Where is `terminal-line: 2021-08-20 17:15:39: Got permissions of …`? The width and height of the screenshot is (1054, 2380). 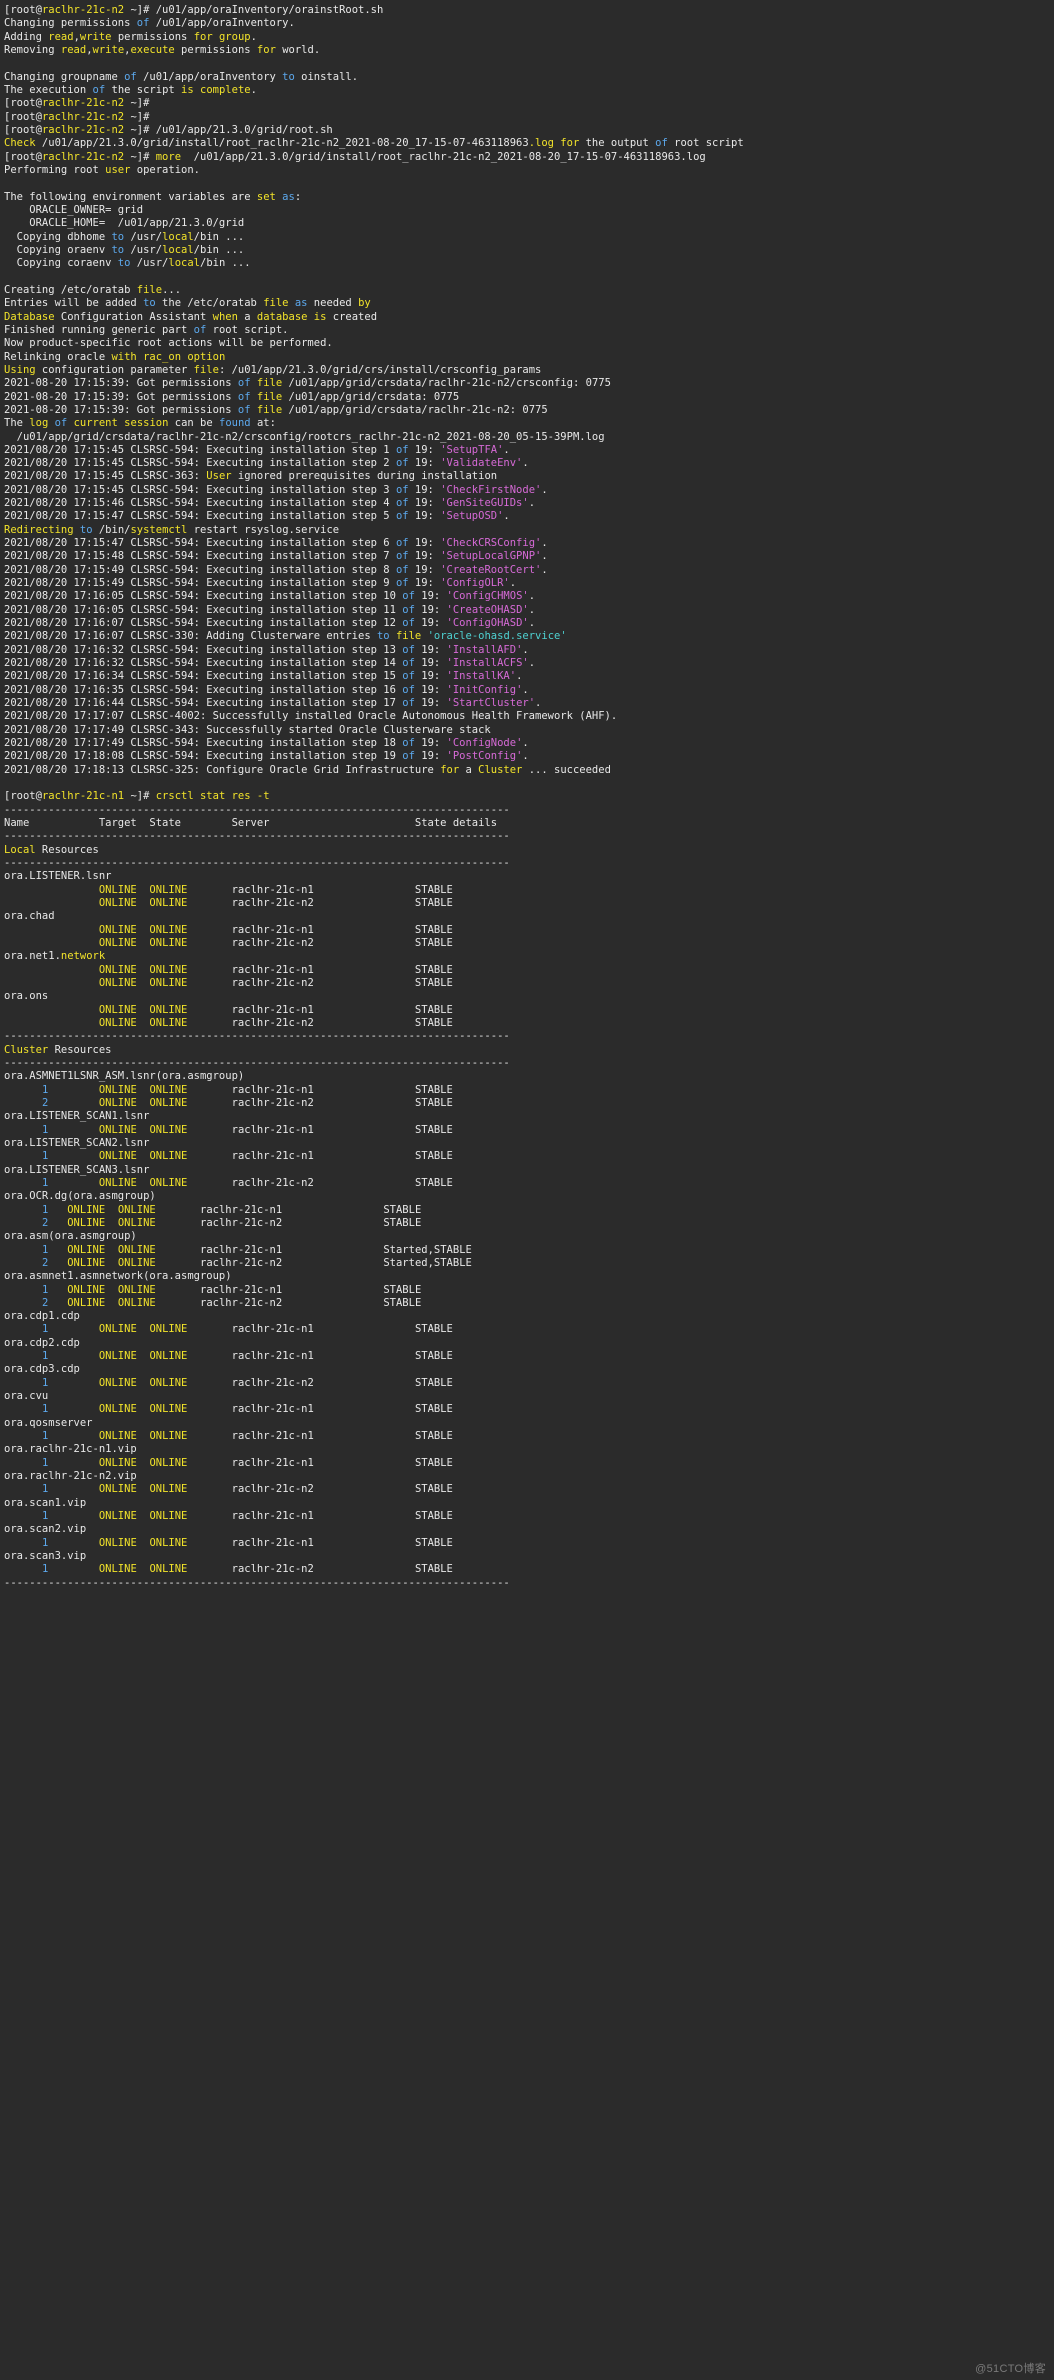 terminal-line: 2021-08-20 17:15:39: Got permissions of … is located at coordinates (529, 383).